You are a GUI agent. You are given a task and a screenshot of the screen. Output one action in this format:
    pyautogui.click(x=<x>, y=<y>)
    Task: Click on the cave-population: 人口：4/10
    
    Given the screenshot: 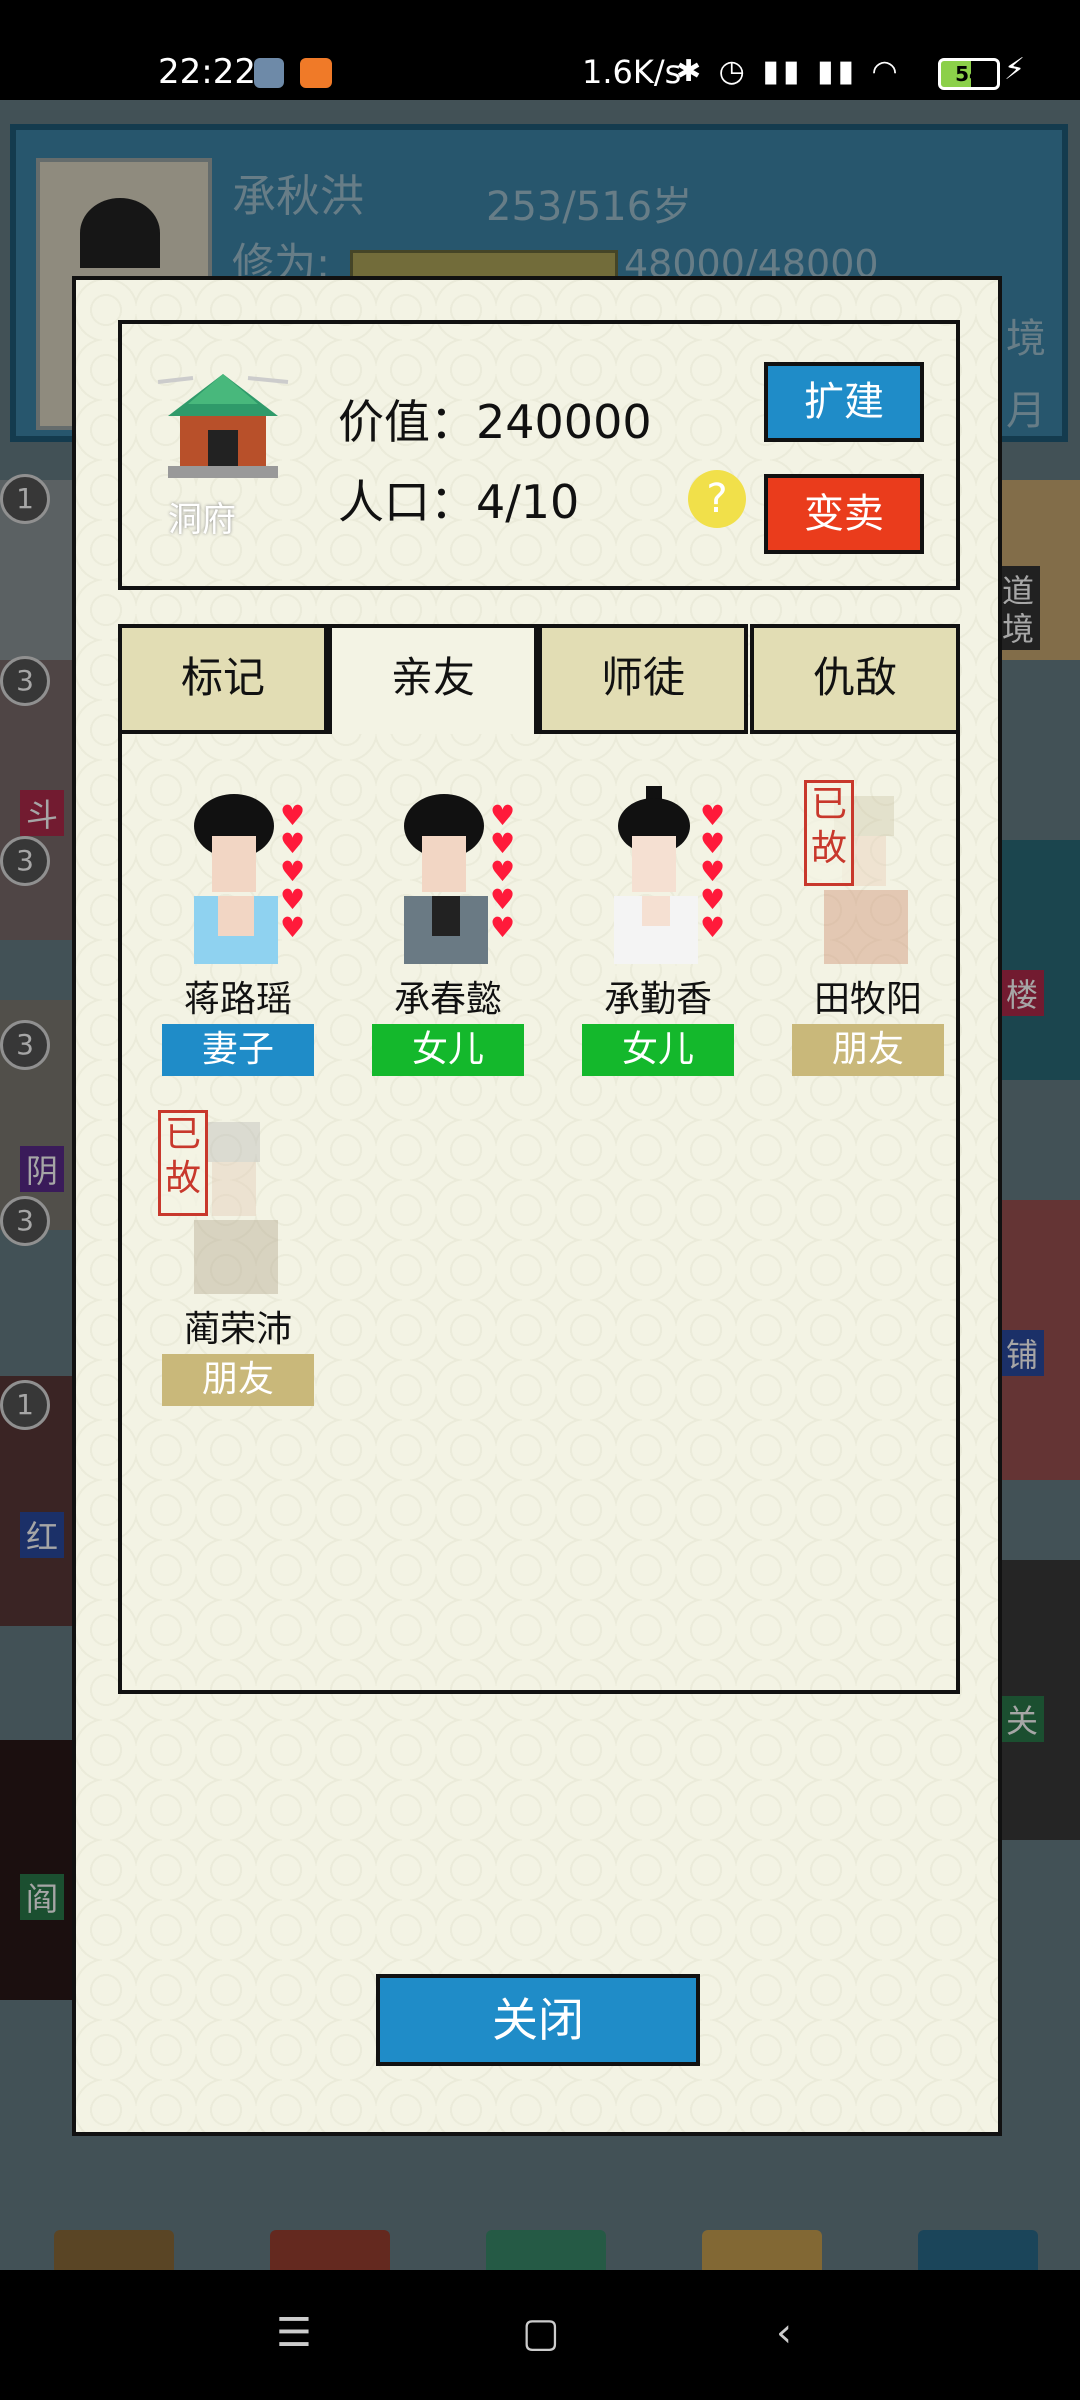 What is the action you would take?
    pyautogui.click(x=459, y=502)
    